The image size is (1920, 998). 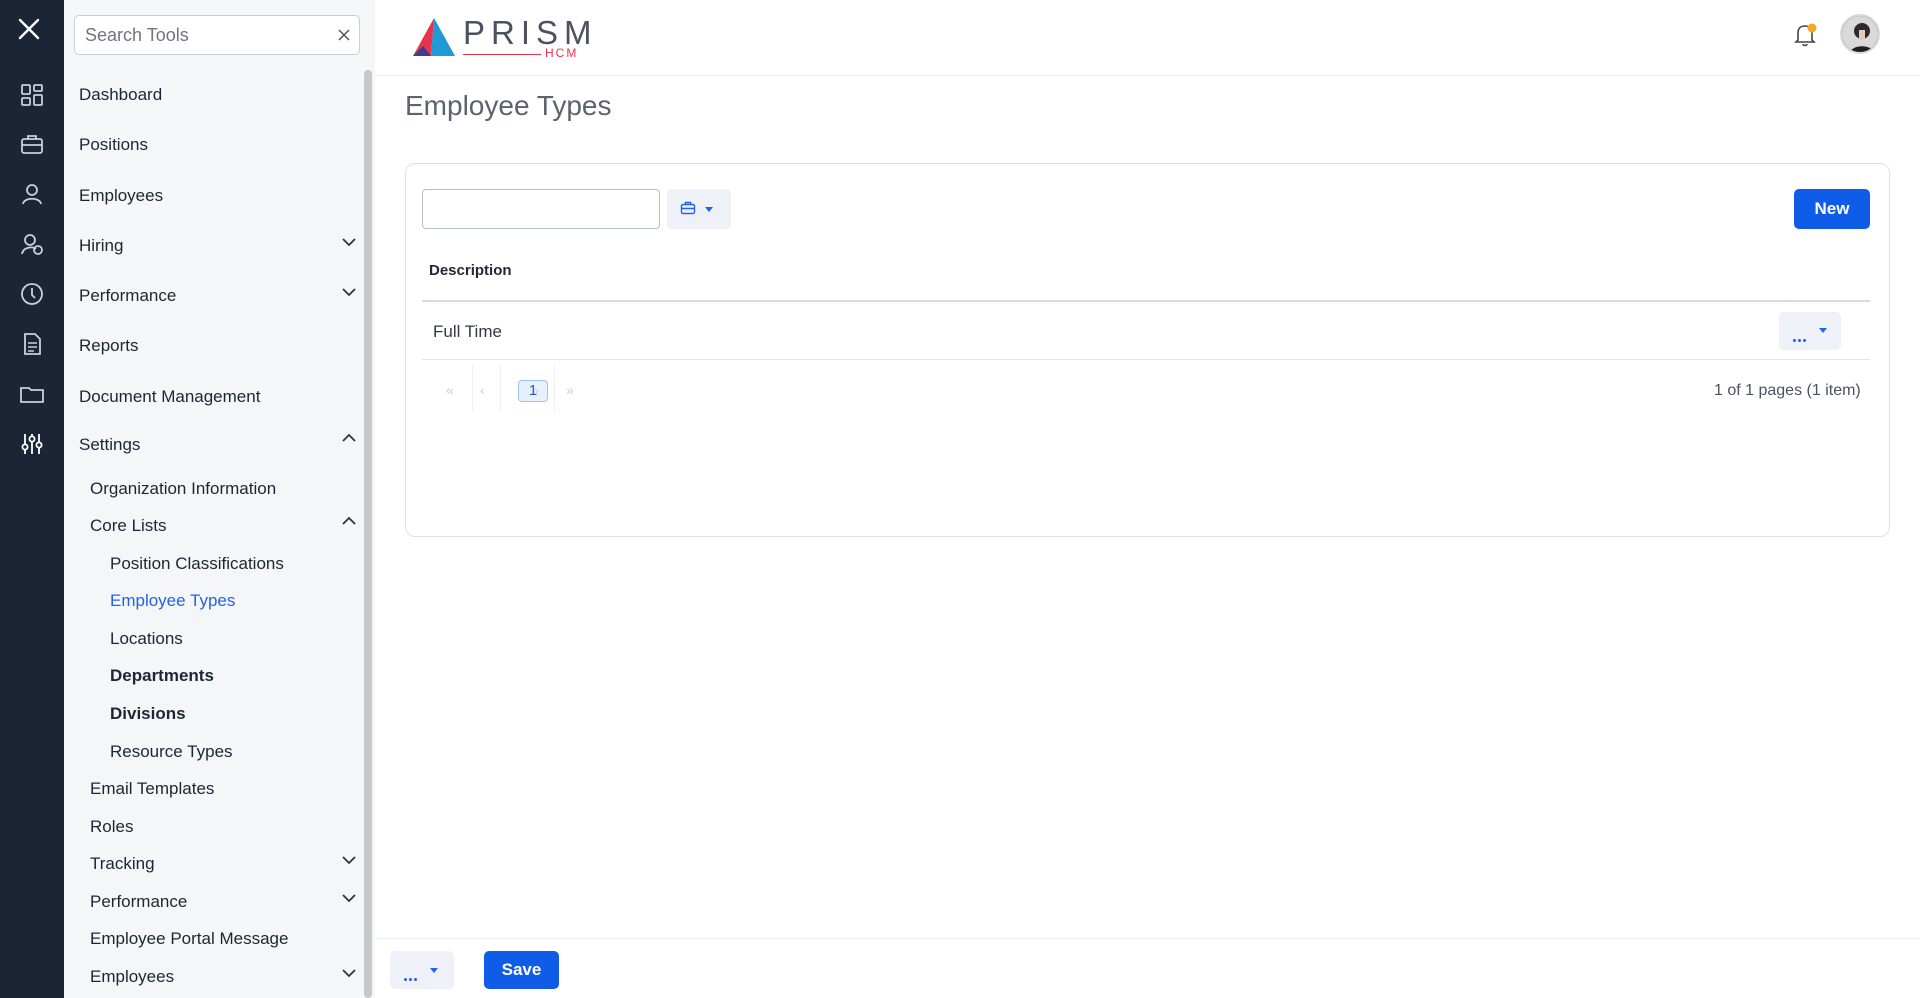 I want to click on sidebar-item-document-management: Document Management, so click(x=169, y=397).